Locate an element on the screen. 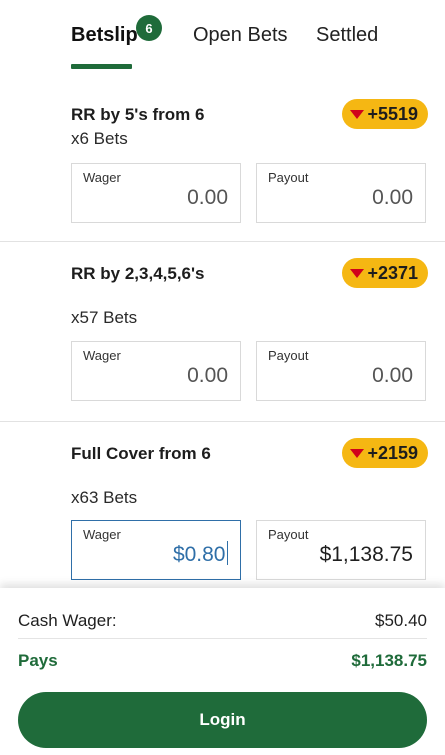 The height and width of the screenshot is (755, 445). tab-betslip-label: Betslip is located at coordinates (104, 35).